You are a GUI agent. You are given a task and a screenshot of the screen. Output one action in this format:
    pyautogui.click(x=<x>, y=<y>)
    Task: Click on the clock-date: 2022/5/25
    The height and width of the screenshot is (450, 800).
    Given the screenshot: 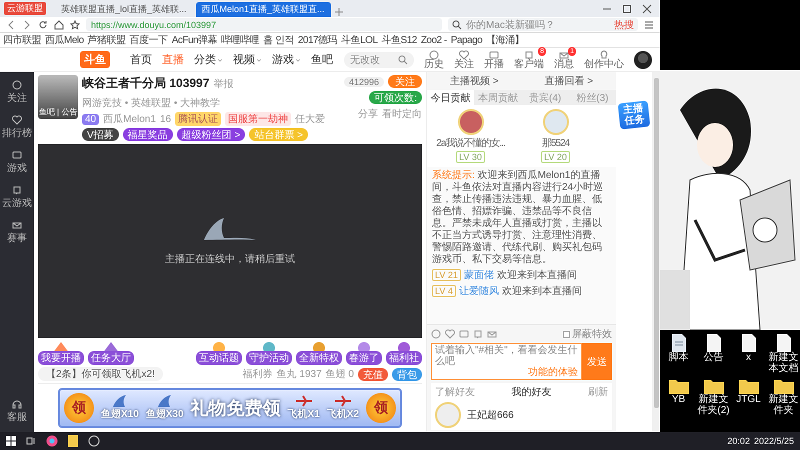 What is the action you would take?
    pyautogui.click(x=774, y=441)
    